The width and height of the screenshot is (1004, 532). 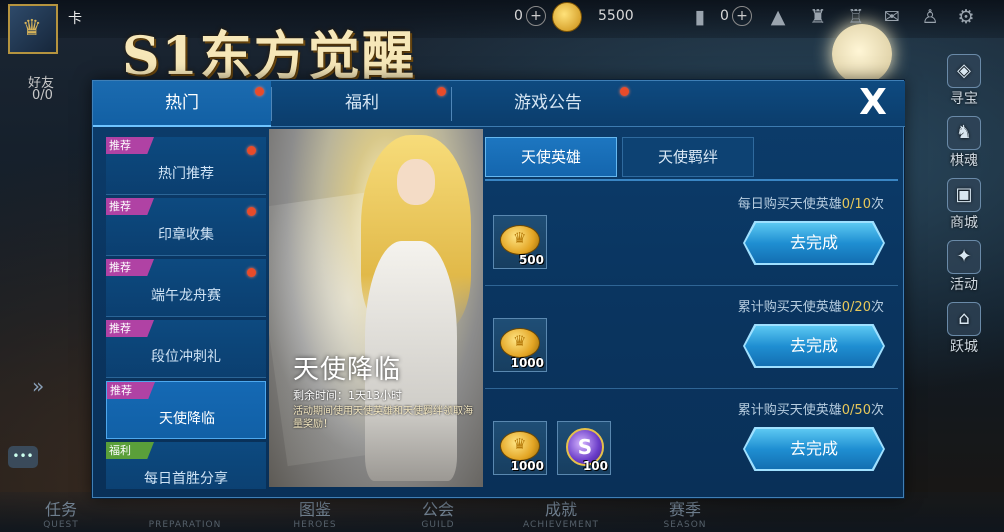 I want to click on side-item-dragon-boat: 推荐 端午龙舟赛, so click(x=186, y=288).